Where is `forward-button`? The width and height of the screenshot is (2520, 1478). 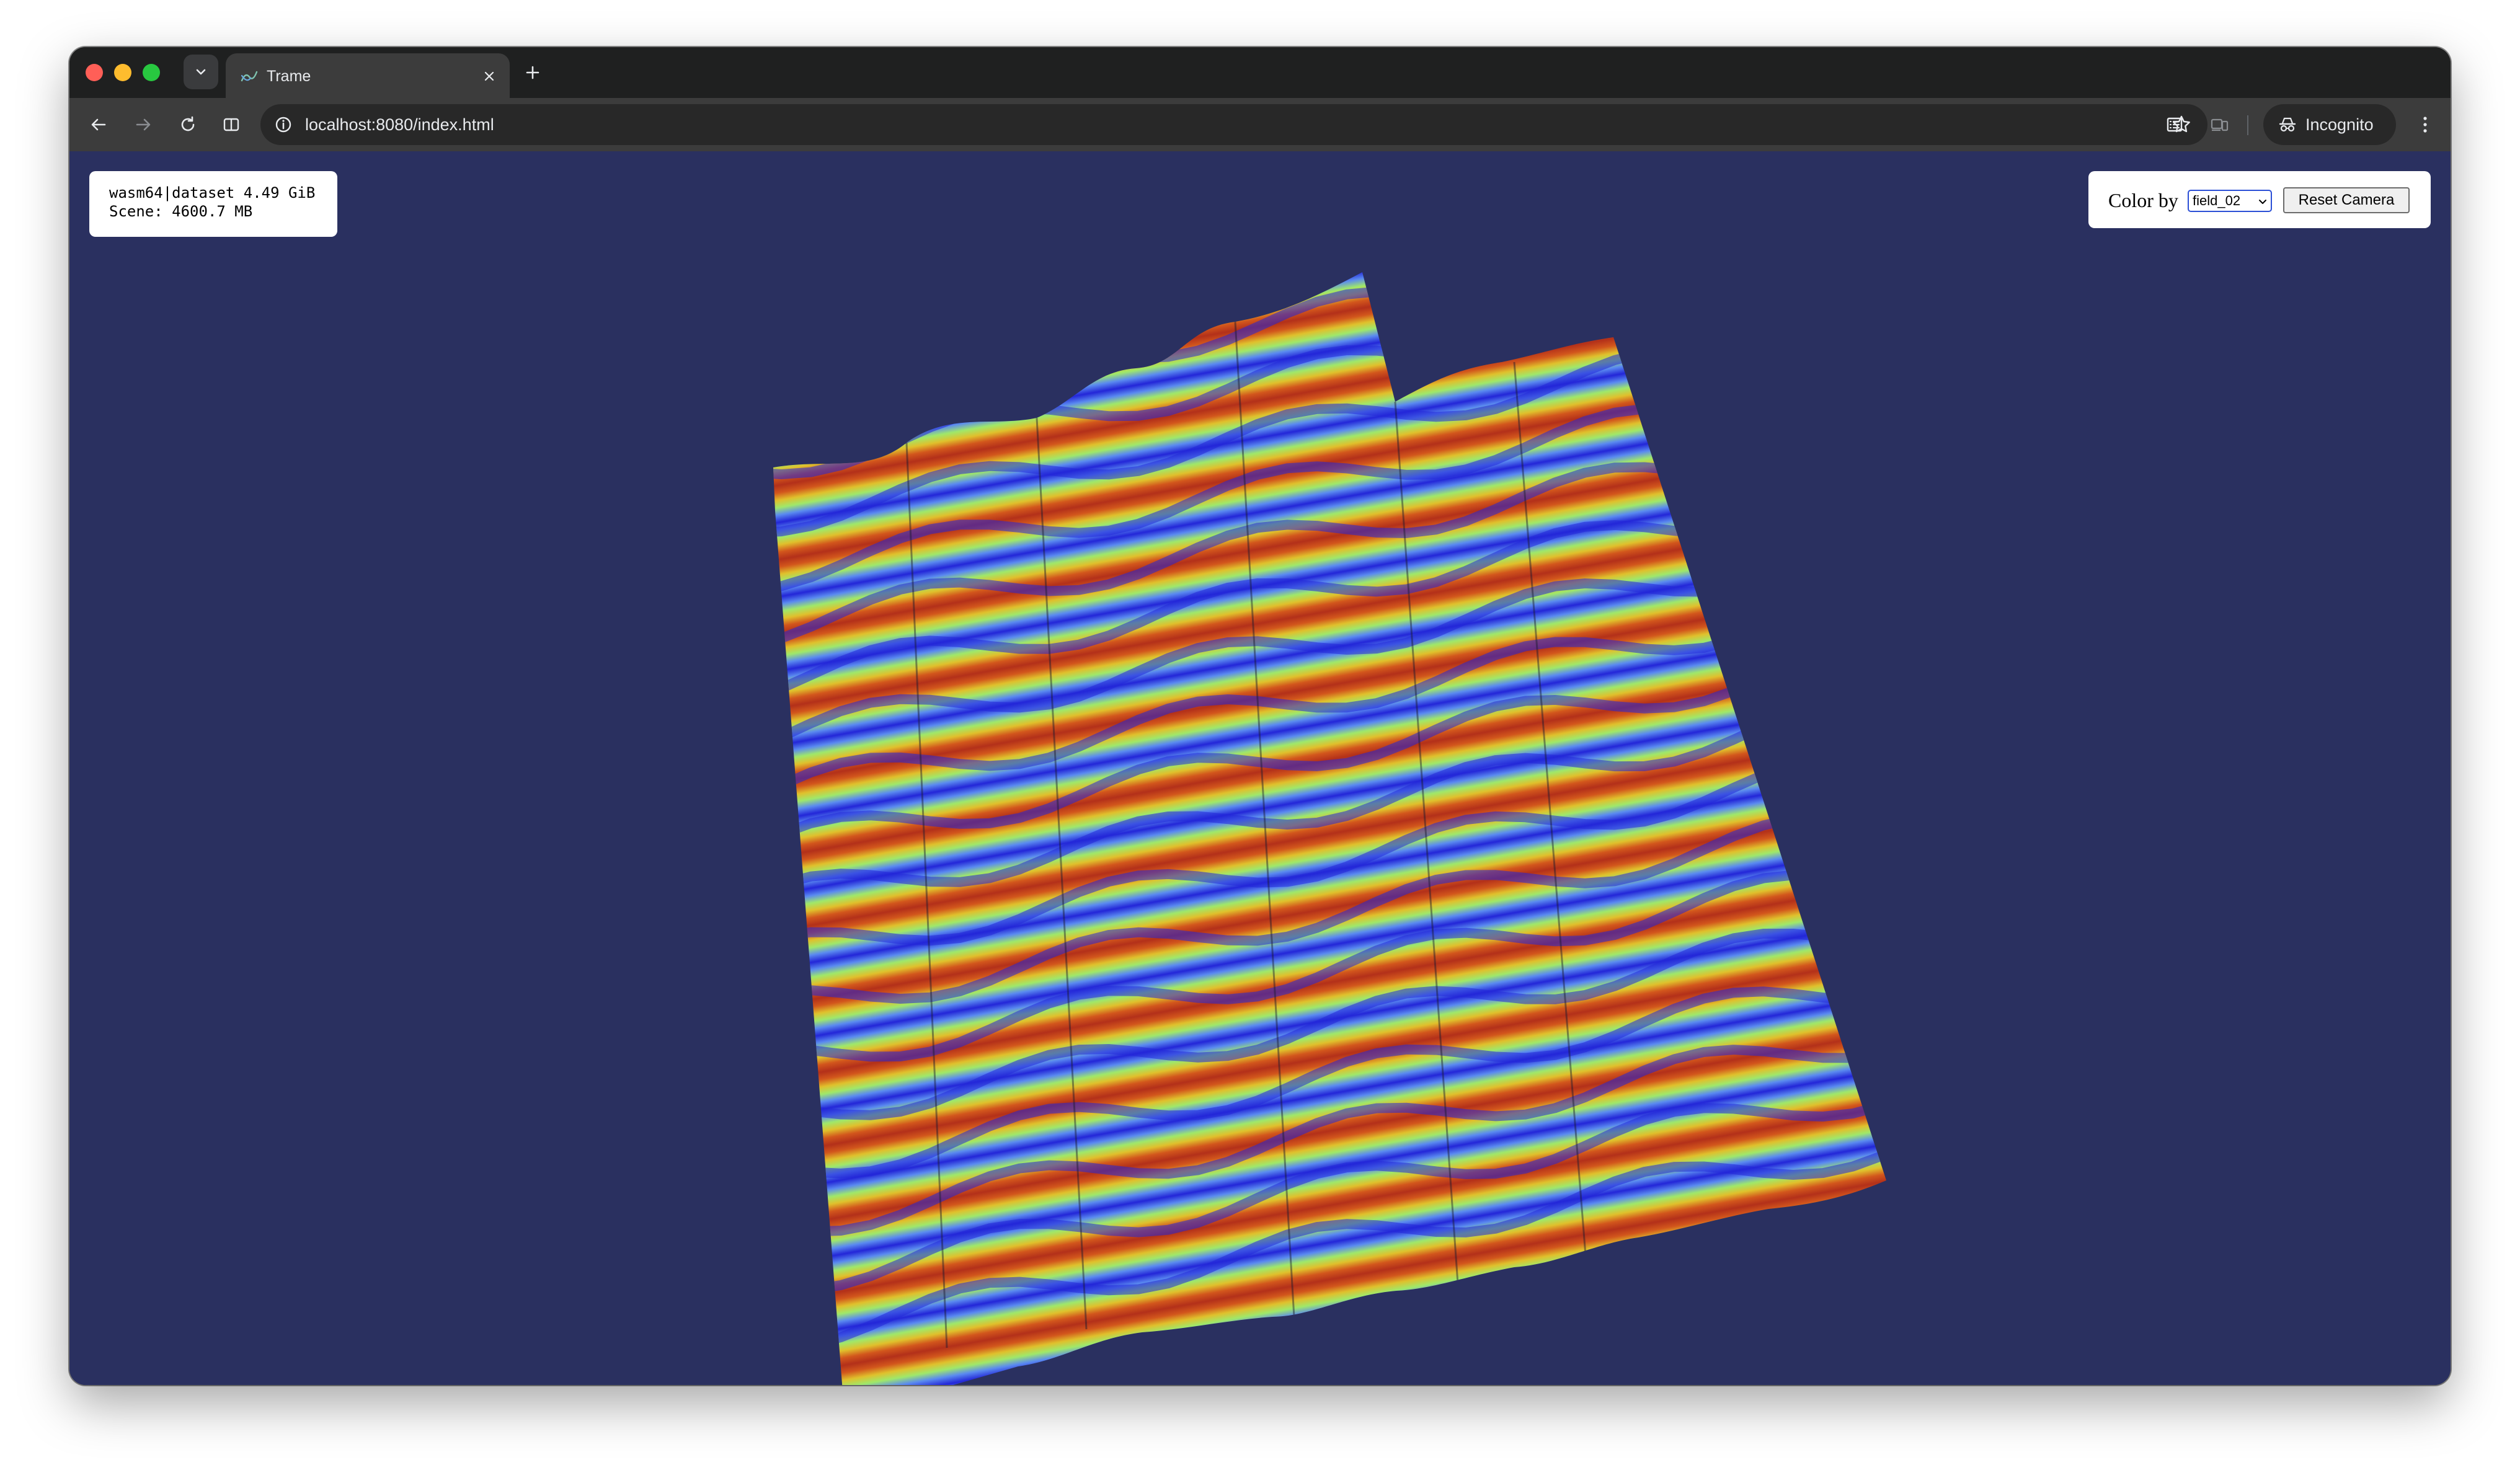
forward-button is located at coordinates (143, 125).